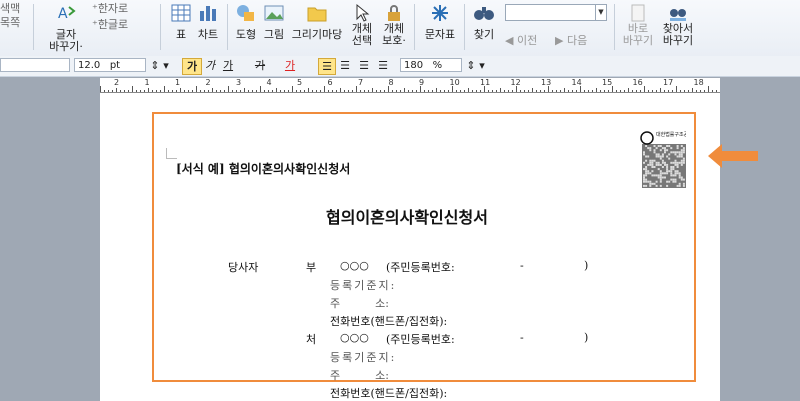 Image resolution: width=800 pixels, height=401 pixels. I want to click on group-divider, so click(33, 27).